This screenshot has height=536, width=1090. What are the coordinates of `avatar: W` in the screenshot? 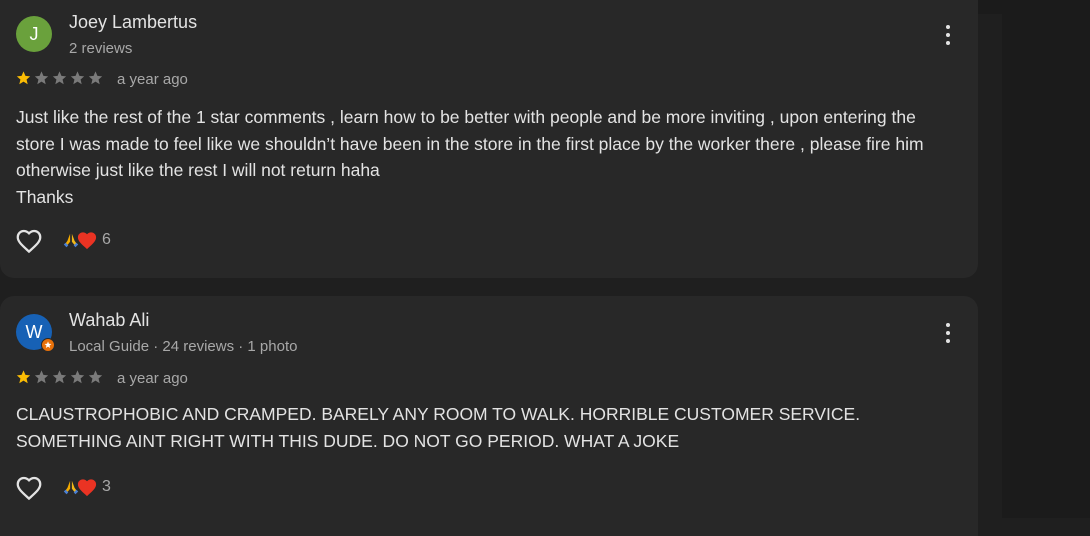 It's located at (35, 333).